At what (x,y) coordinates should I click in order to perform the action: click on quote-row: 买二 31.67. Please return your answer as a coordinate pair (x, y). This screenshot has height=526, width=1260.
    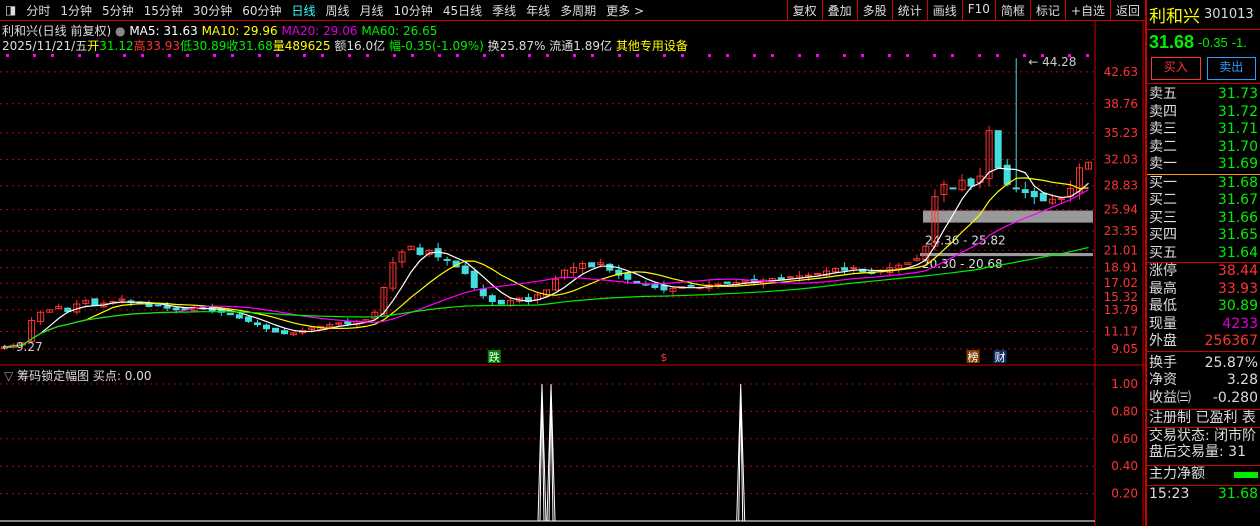
    Looking at the image, I should click on (1203, 201).